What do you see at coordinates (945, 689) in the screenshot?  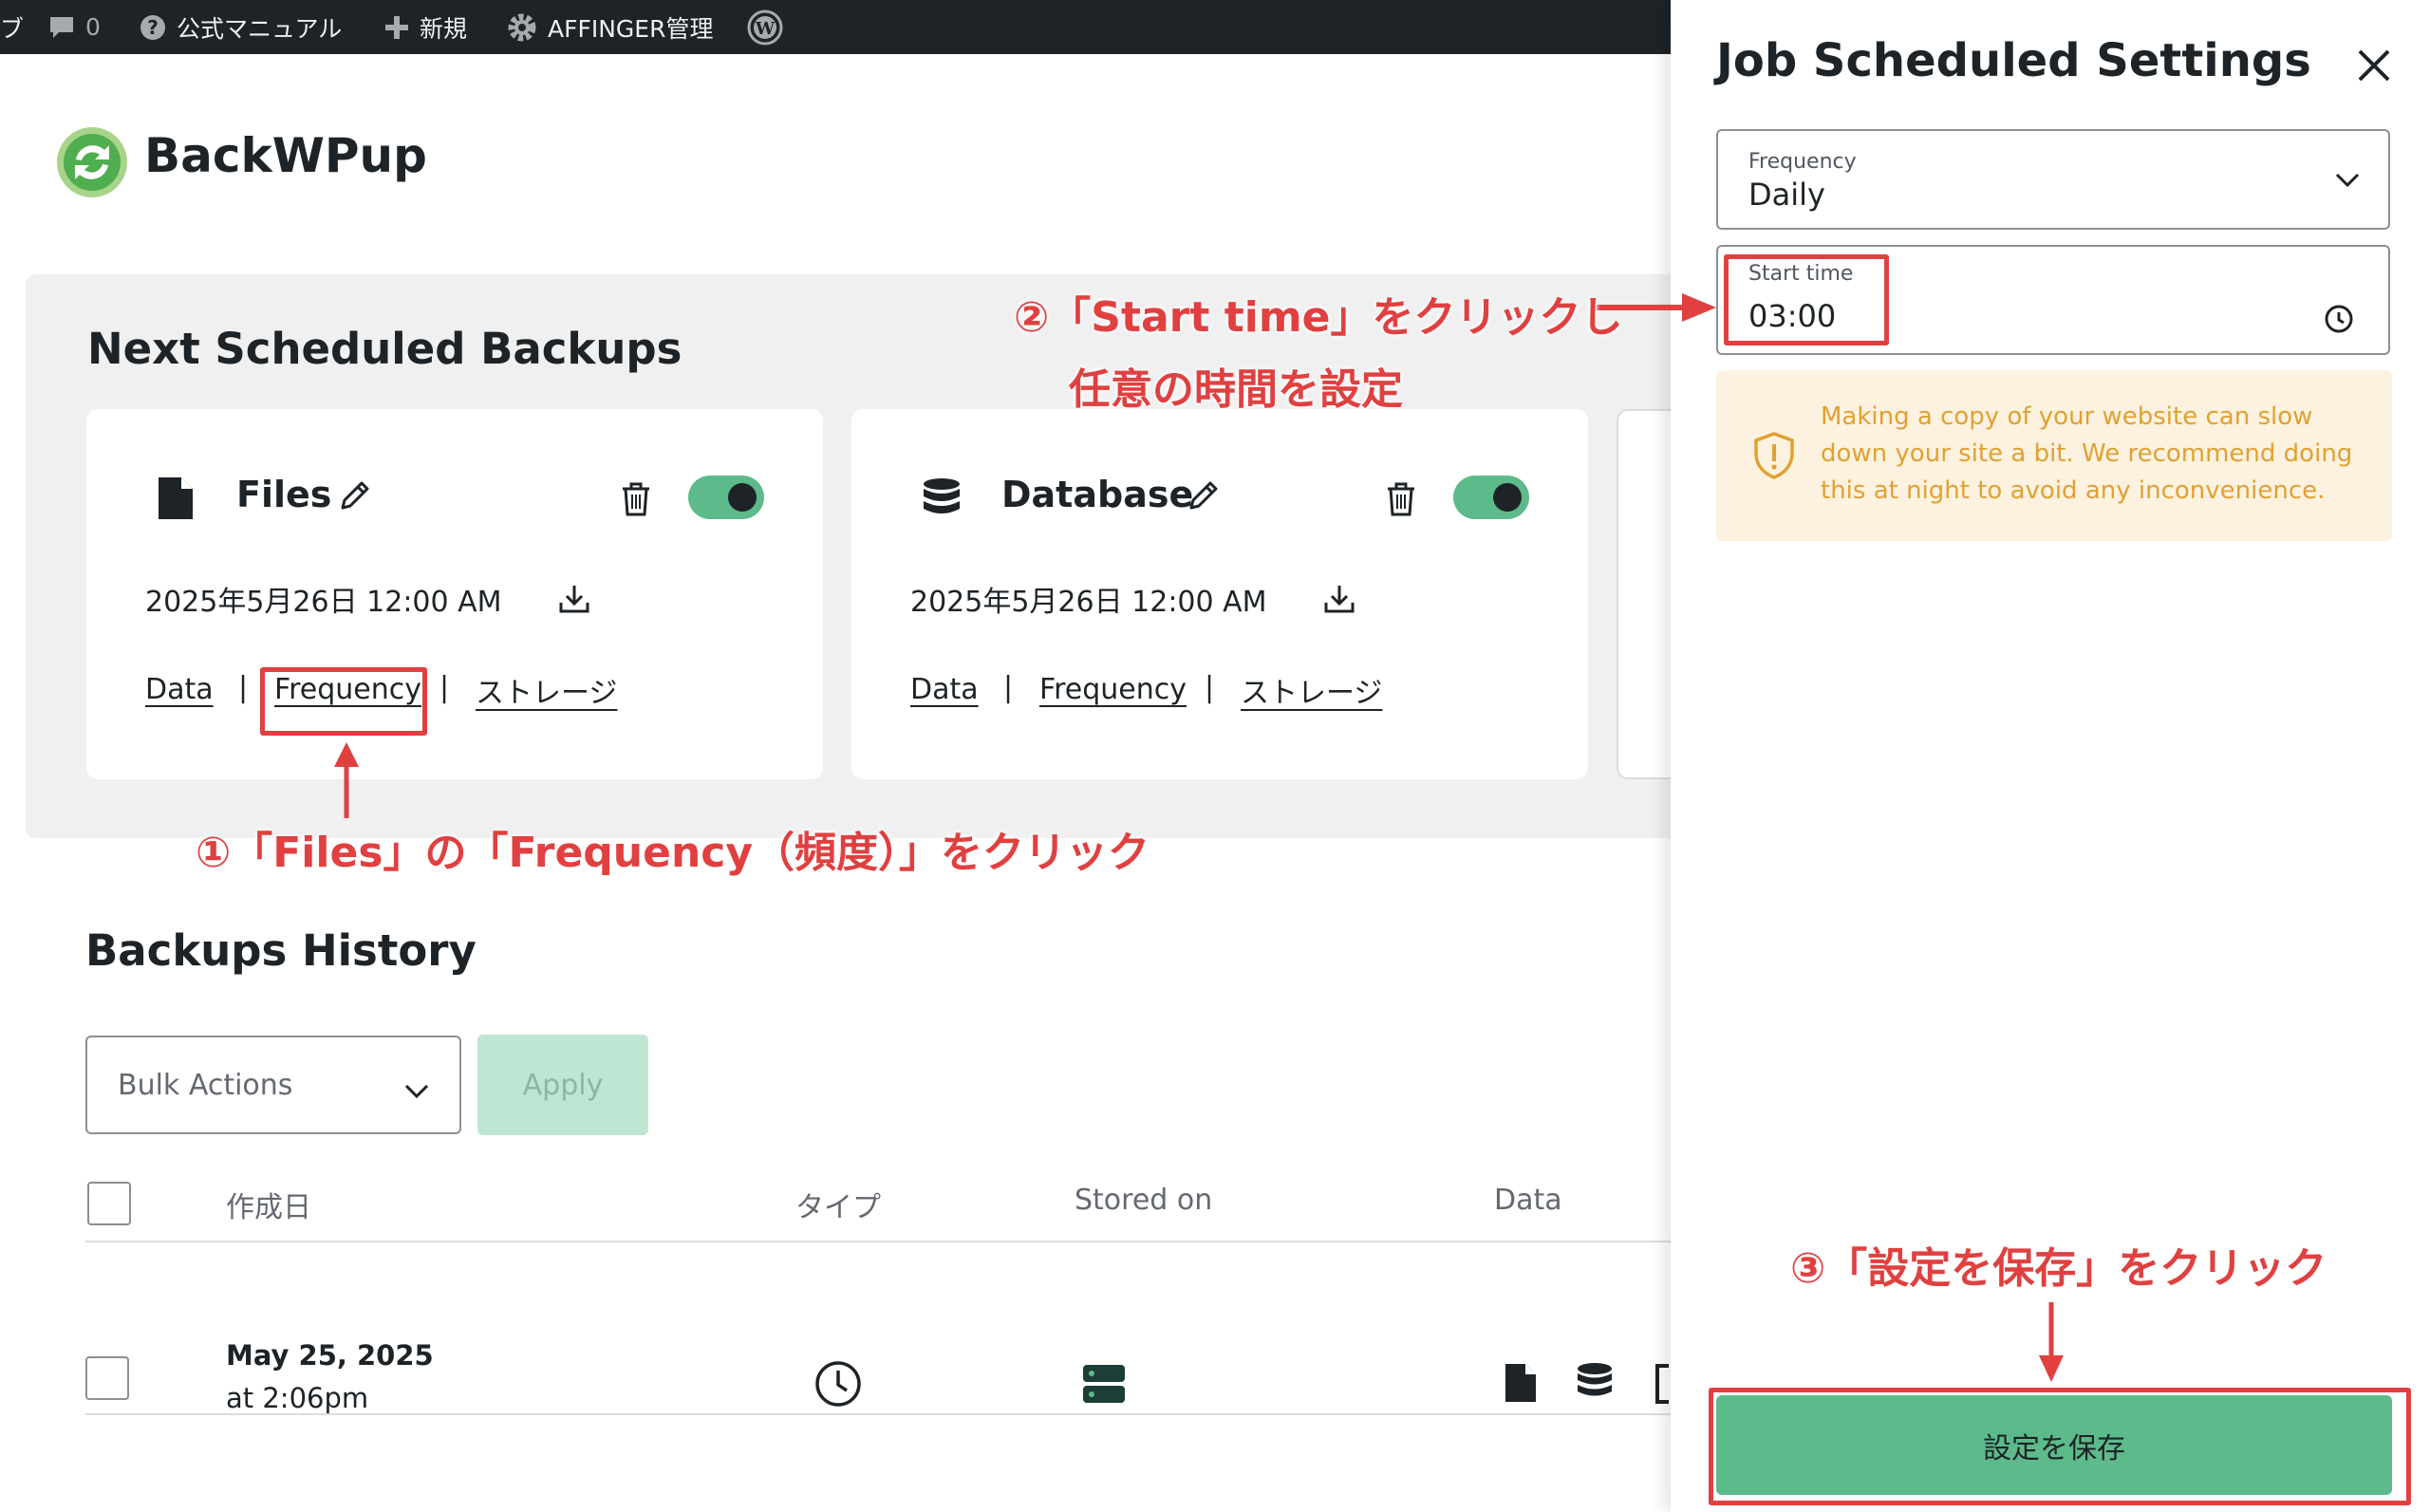 I see `database-data-link: Data` at bounding box center [945, 689].